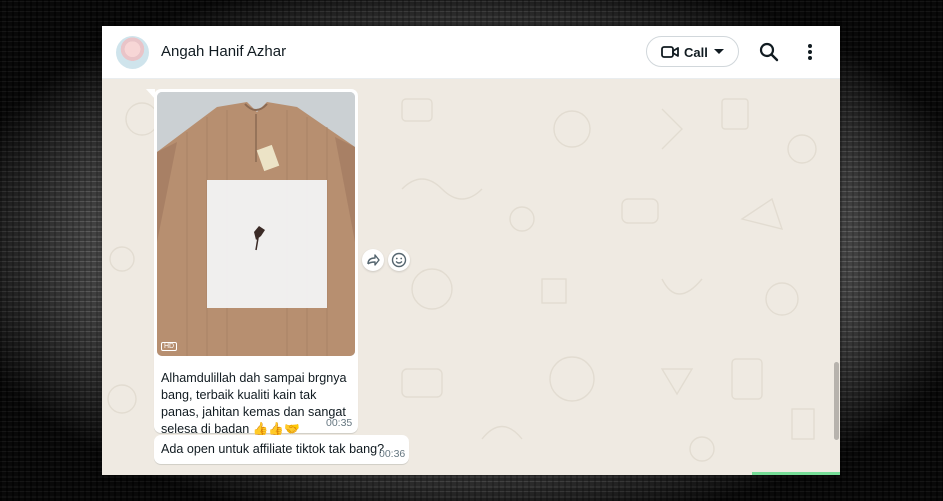 The width and height of the screenshot is (943, 501). What do you see at coordinates (837, 277) in the screenshot?
I see `scrollbar` at bounding box center [837, 277].